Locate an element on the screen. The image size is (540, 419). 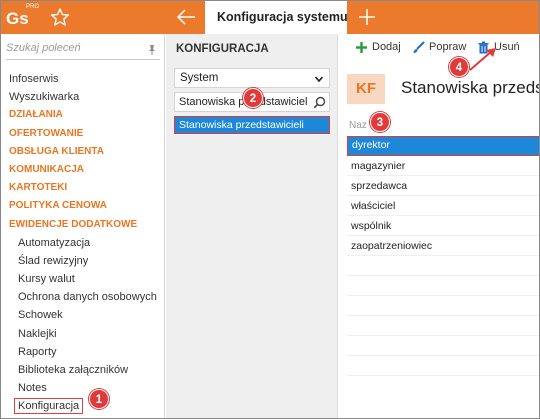
sidebar-category-label: EWIDENCJE DODATKOWE is located at coordinates (73, 224).